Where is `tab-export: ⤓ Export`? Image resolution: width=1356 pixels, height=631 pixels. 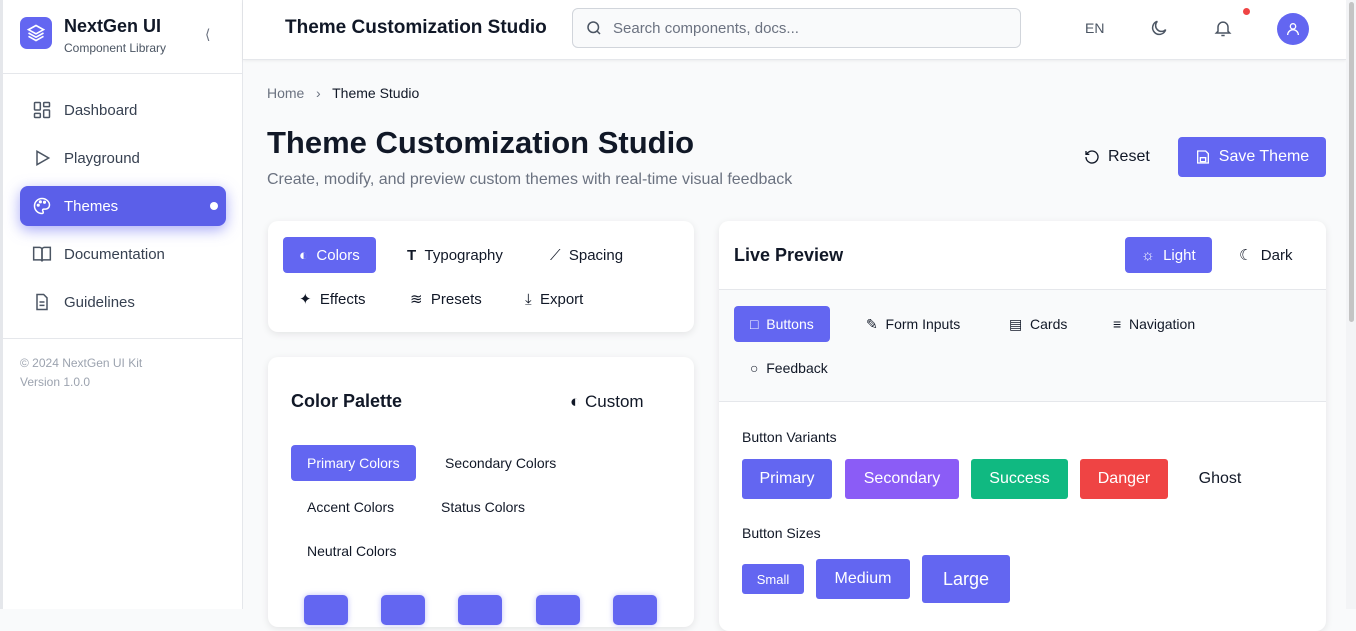
tab-export: ⤓ Export is located at coordinates (554, 299).